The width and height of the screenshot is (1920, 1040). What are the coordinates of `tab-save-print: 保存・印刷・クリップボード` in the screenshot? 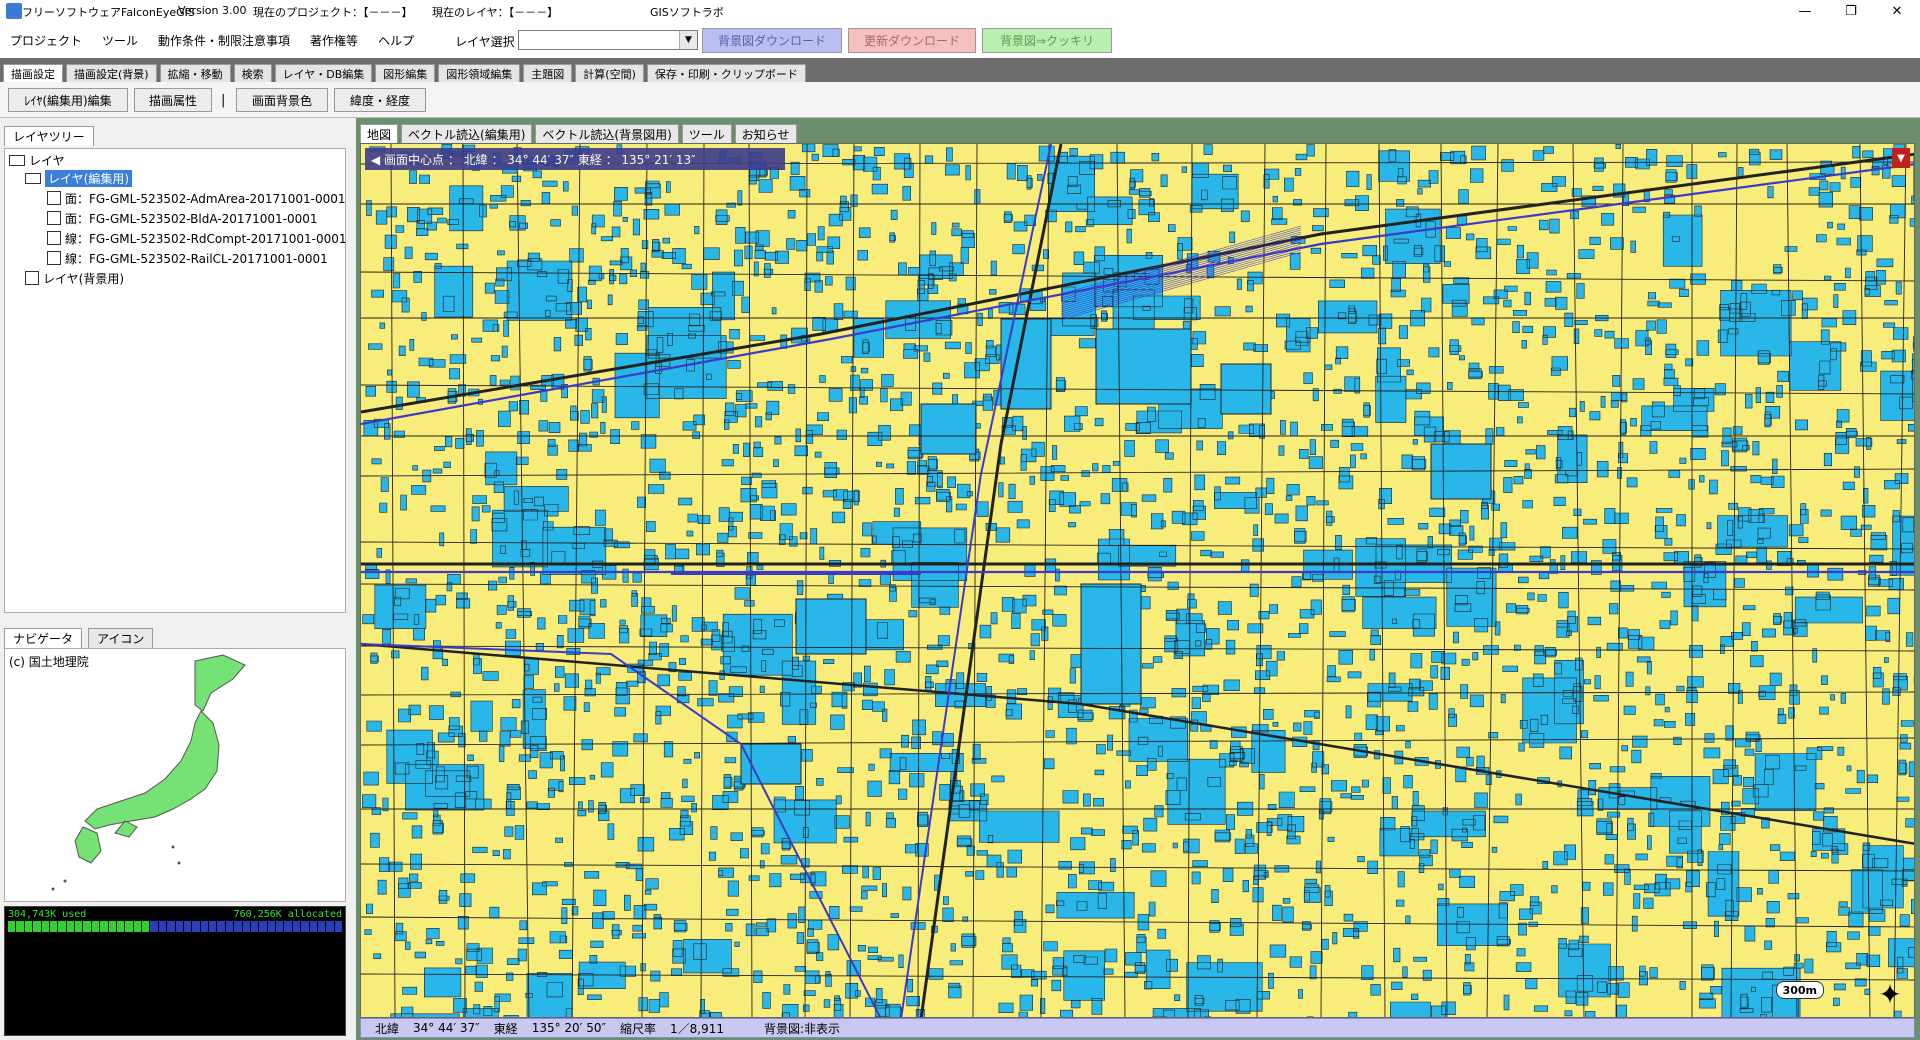 It's located at (726, 73).